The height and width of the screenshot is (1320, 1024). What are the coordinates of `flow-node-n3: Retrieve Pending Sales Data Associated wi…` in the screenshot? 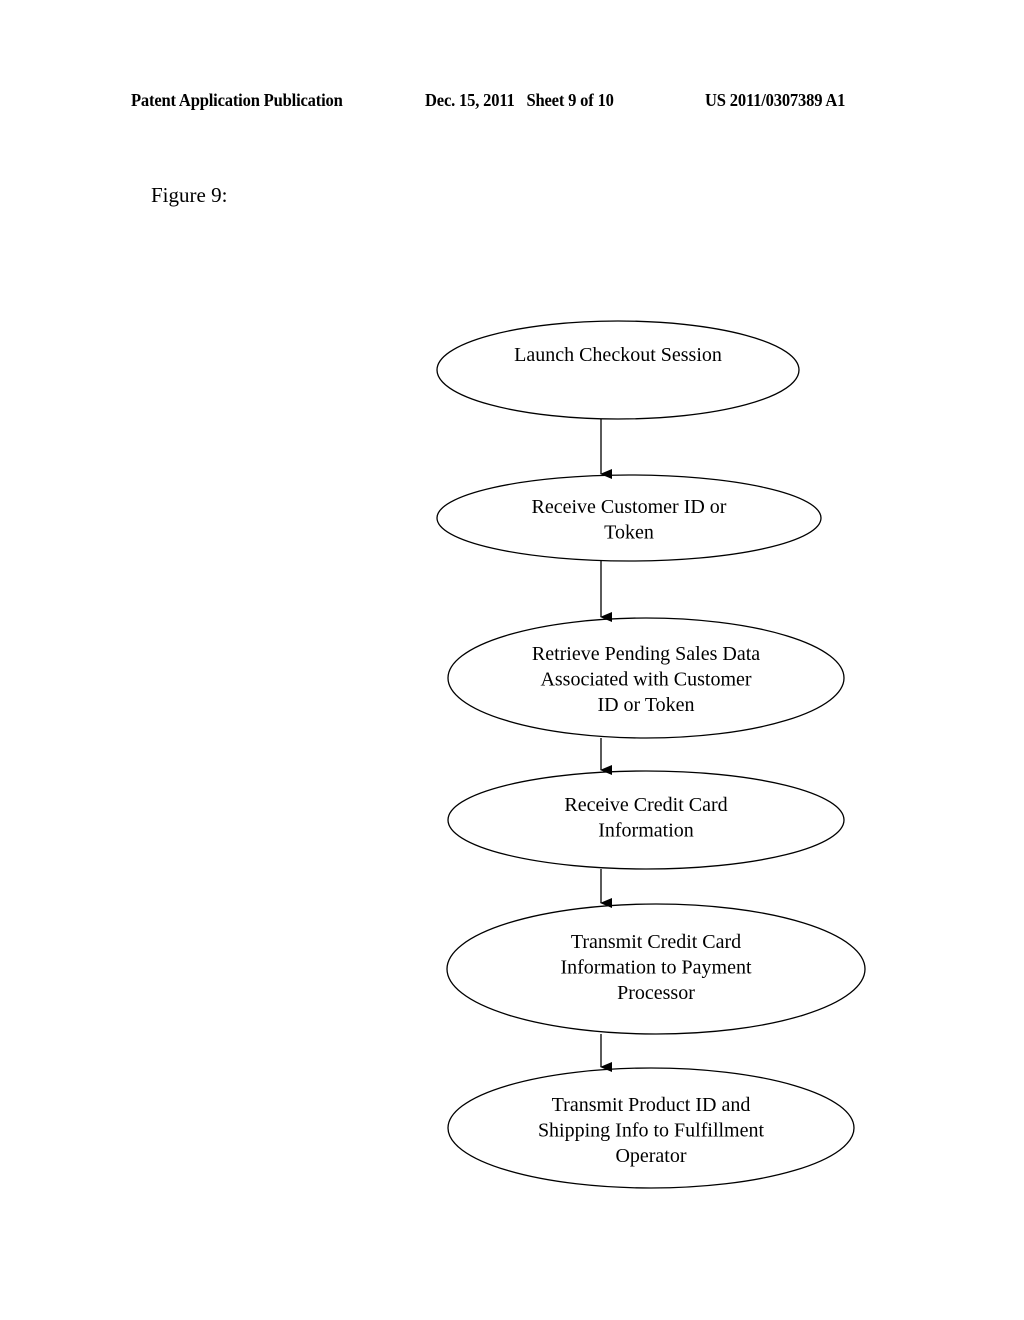 It's located at (646, 678).